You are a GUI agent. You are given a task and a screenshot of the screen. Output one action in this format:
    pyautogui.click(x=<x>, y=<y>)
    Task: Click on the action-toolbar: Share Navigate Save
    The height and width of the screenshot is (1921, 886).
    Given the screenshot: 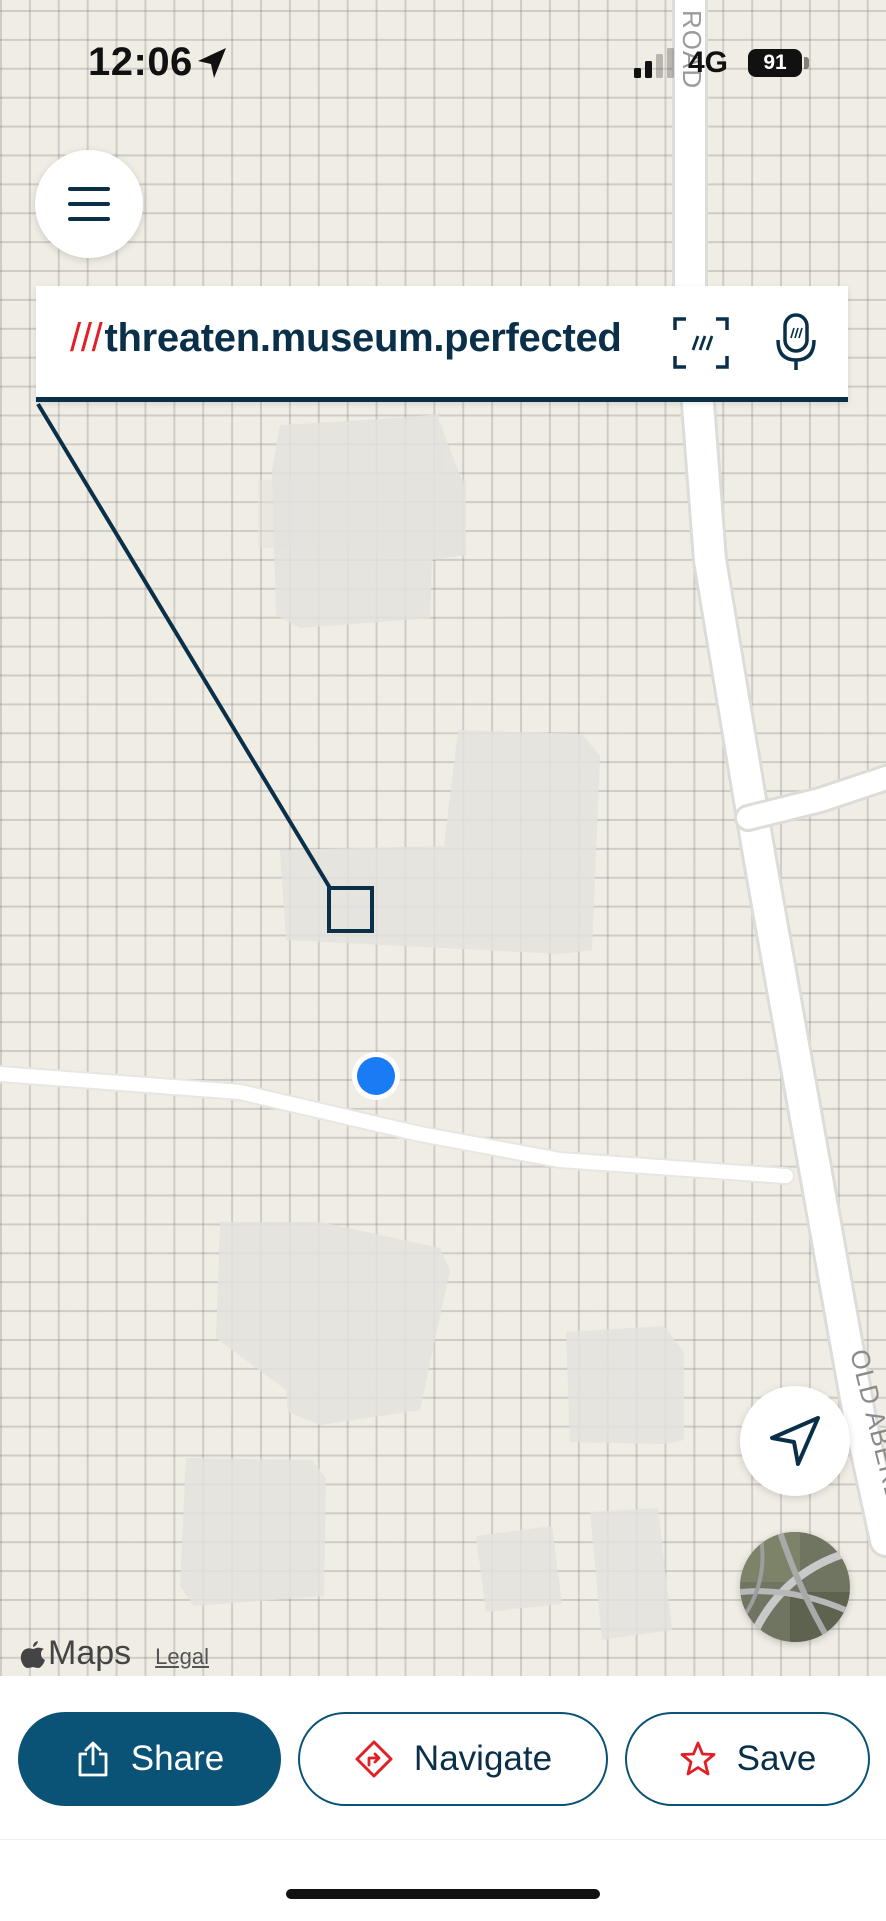 What is the action you would take?
    pyautogui.click(x=443, y=1758)
    